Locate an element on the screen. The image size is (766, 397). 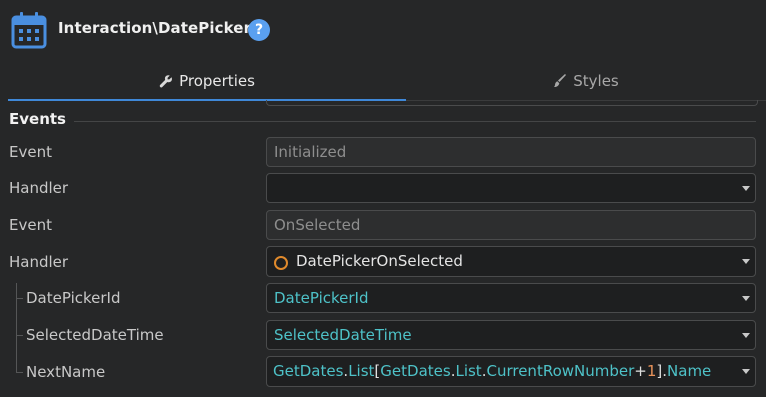
event-field-initialized: Initialized is located at coordinates (511, 152).